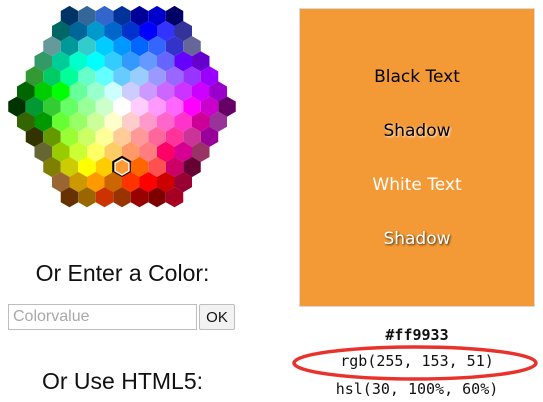  What do you see at coordinates (417, 335) in the screenshot?
I see `hex-value: #ff9933` at bounding box center [417, 335].